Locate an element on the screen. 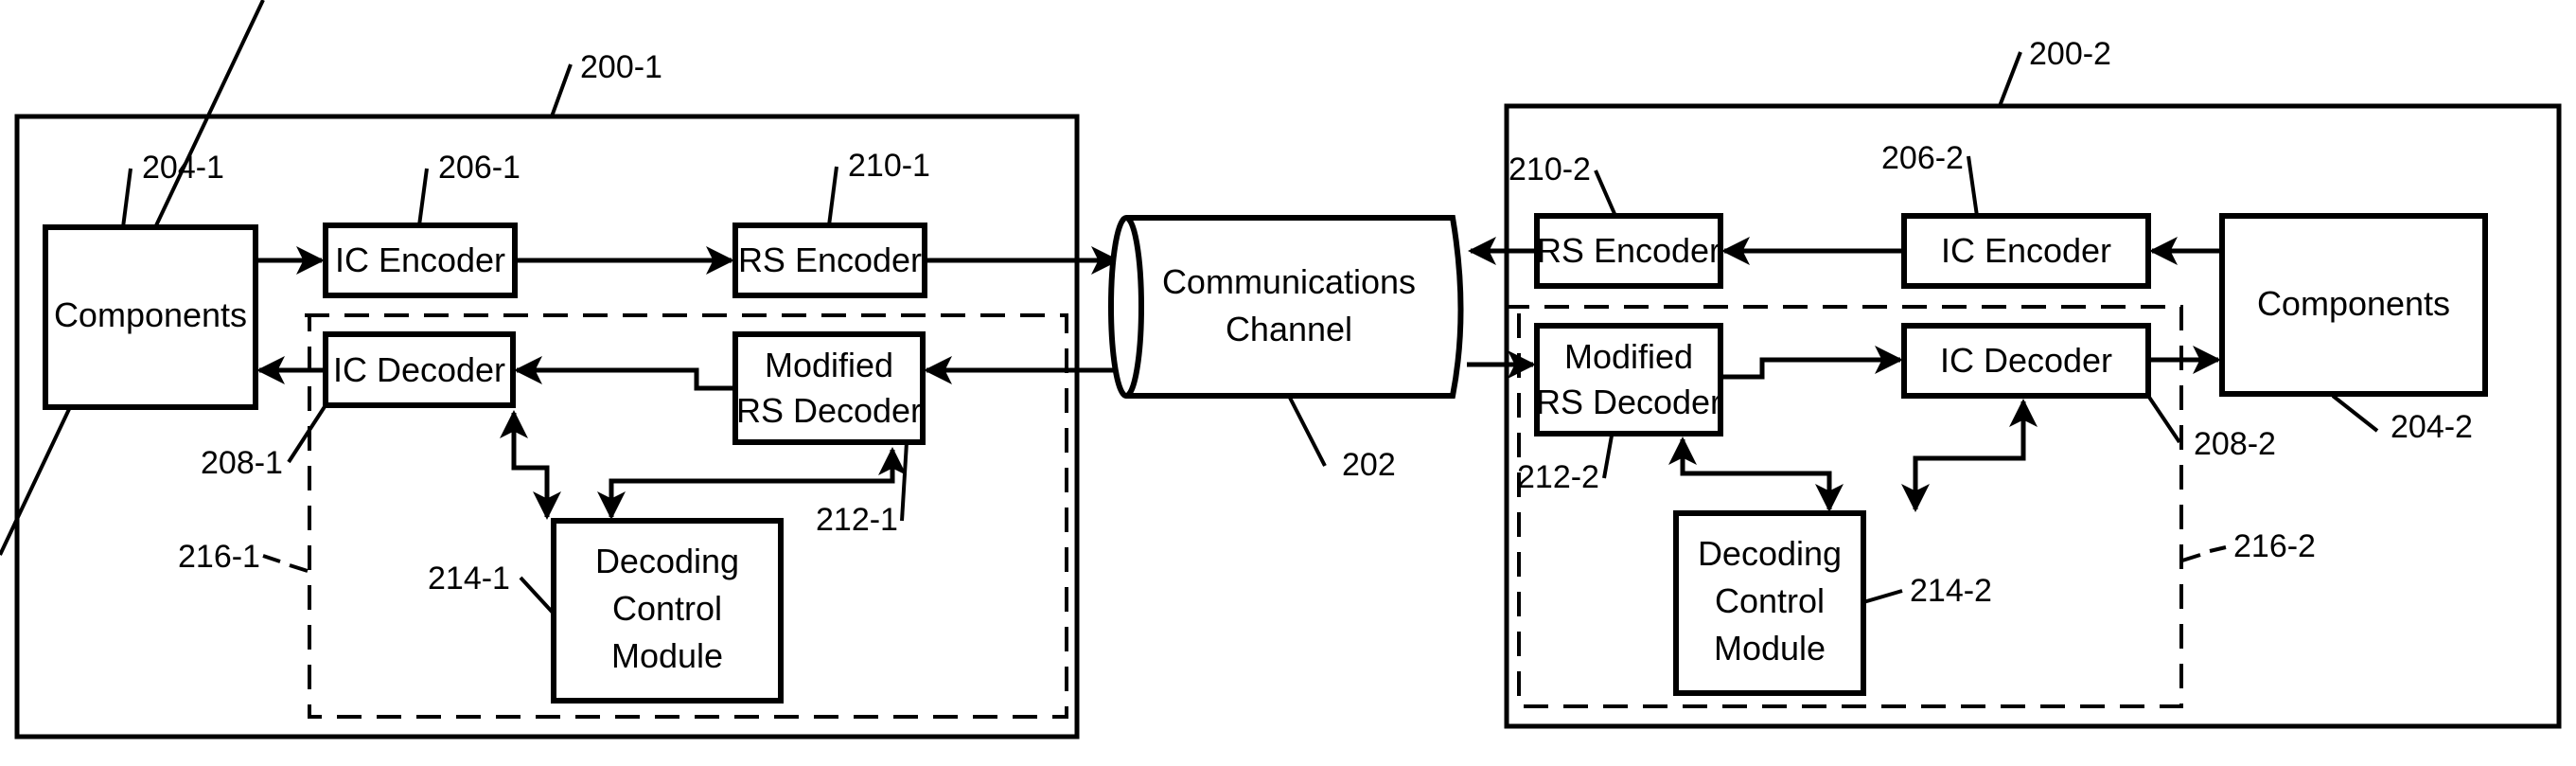 The height and width of the screenshot is (766, 2576). channel-label-line1: Communications is located at coordinates (1289, 281).